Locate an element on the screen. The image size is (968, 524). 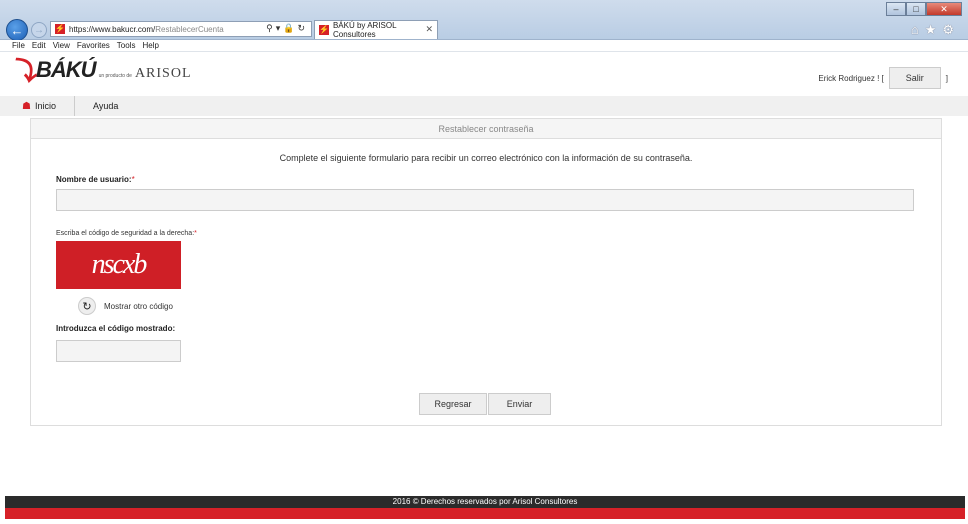
nav-item-help: Ayuda is located at coordinates (105, 106).